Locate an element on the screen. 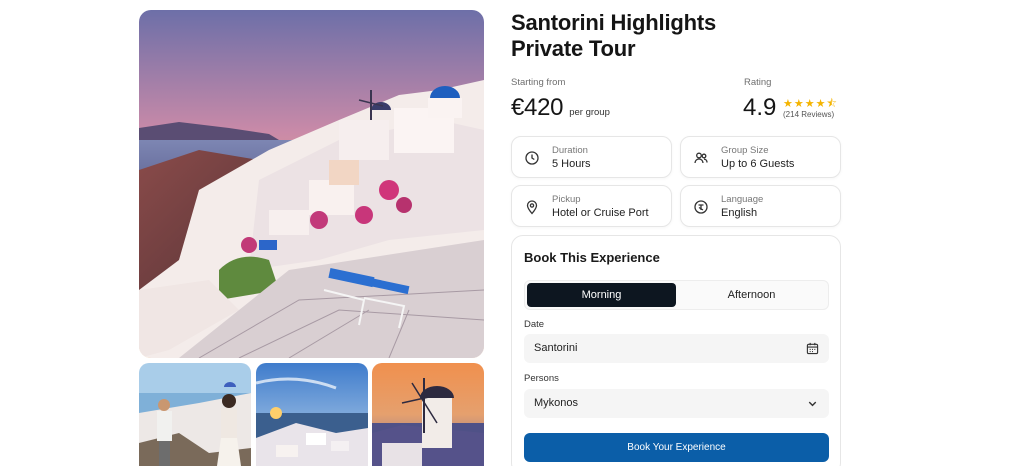 The width and height of the screenshot is (1026, 466). users-icon is located at coordinates (701, 158).